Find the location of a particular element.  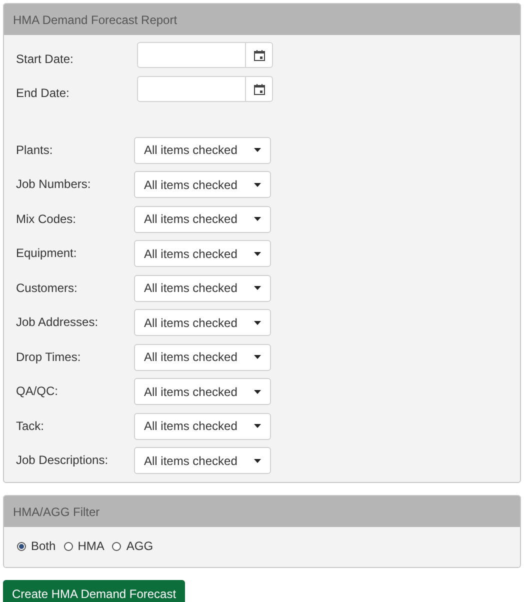

field-label: Equipment: is located at coordinates (47, 253).